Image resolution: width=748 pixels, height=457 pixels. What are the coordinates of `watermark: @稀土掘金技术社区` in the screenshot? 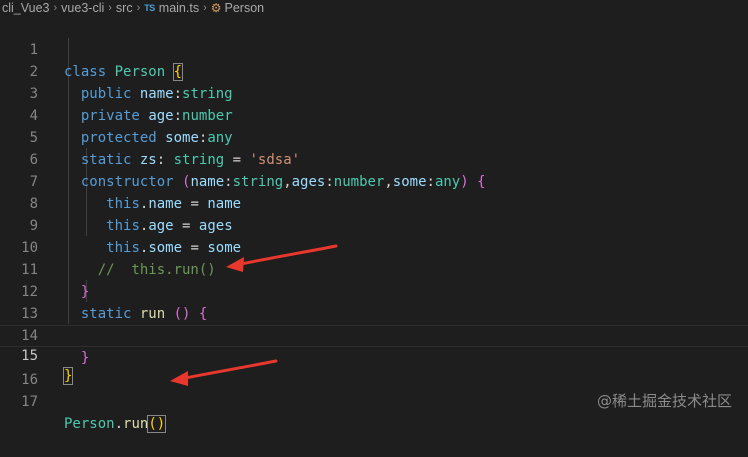 It's located at (664, 401).